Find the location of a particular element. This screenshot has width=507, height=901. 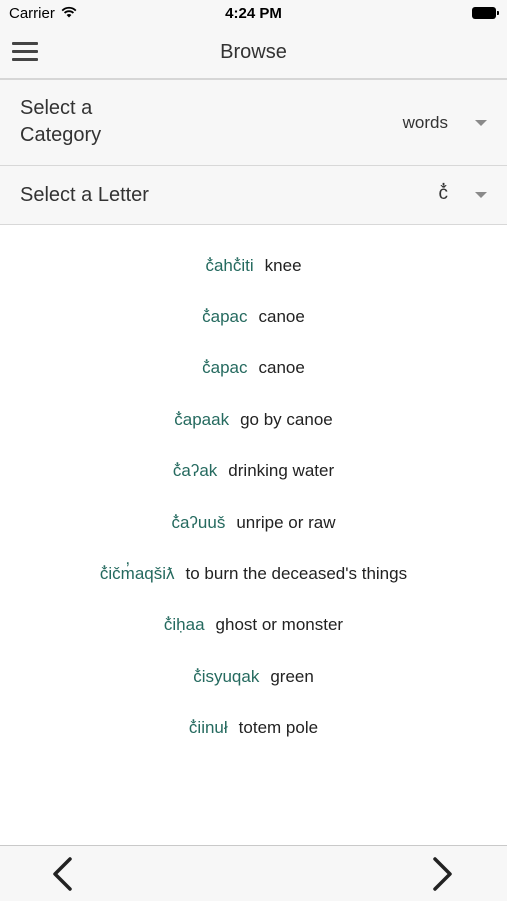

native-word: č̓isyuqak is located at coordinates (226, 676).